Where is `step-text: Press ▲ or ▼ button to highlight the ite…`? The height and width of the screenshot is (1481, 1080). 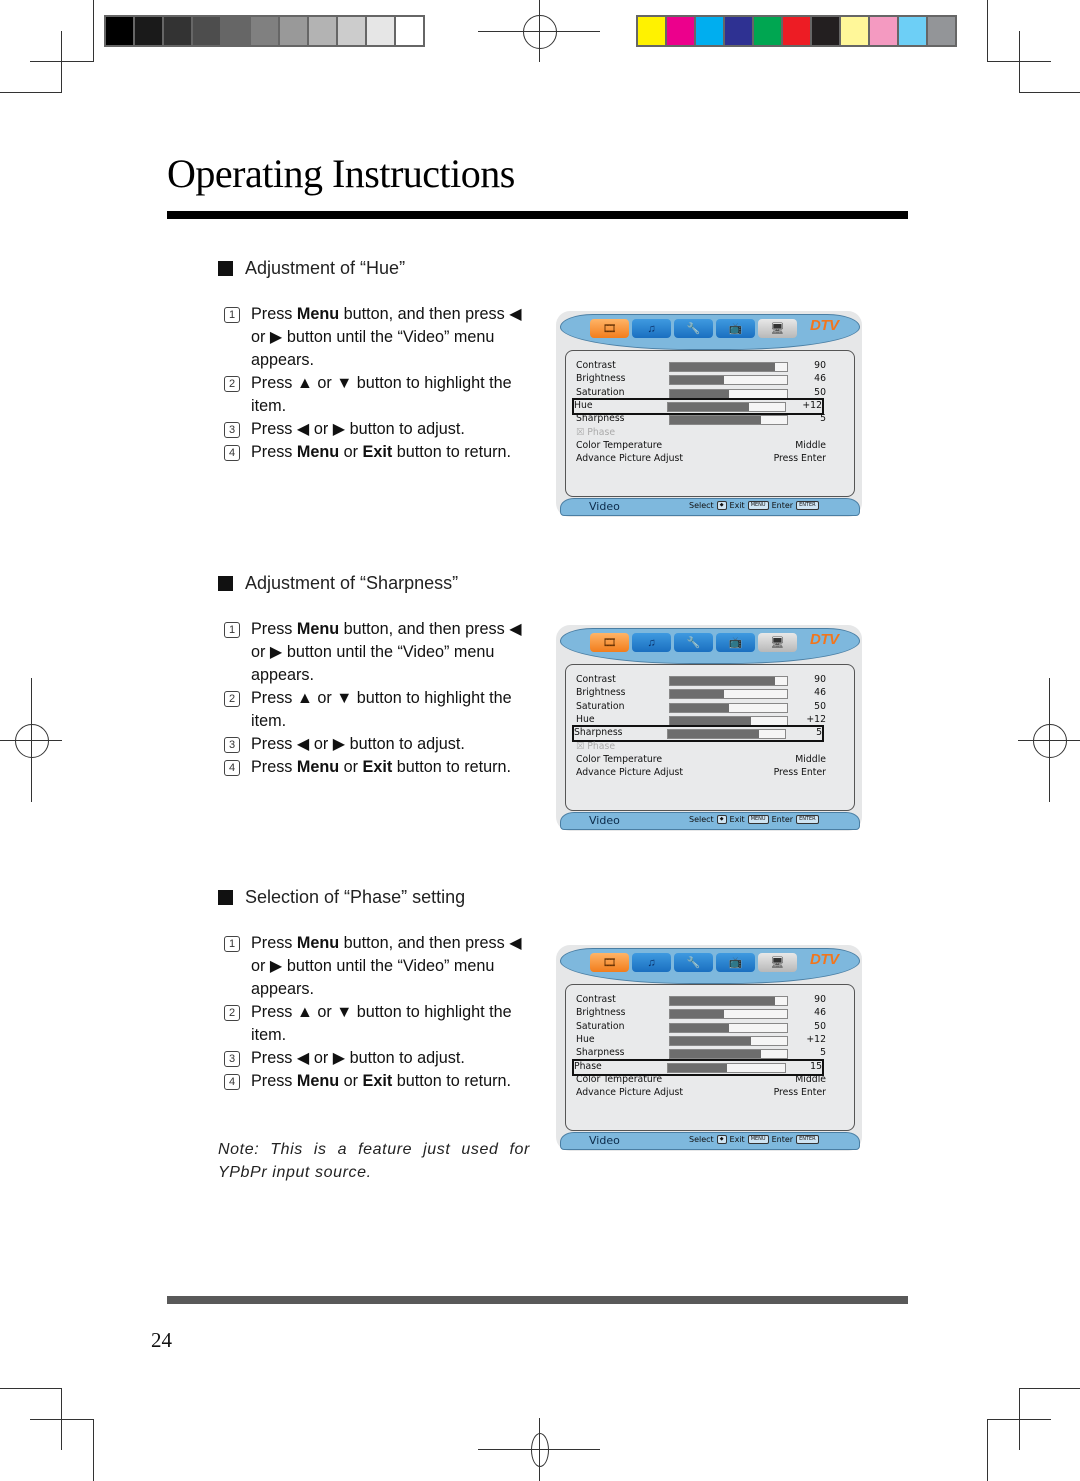 step-text: Press ▲ or ▼ button to highlight the ite… is located at coordinates (381, 394).